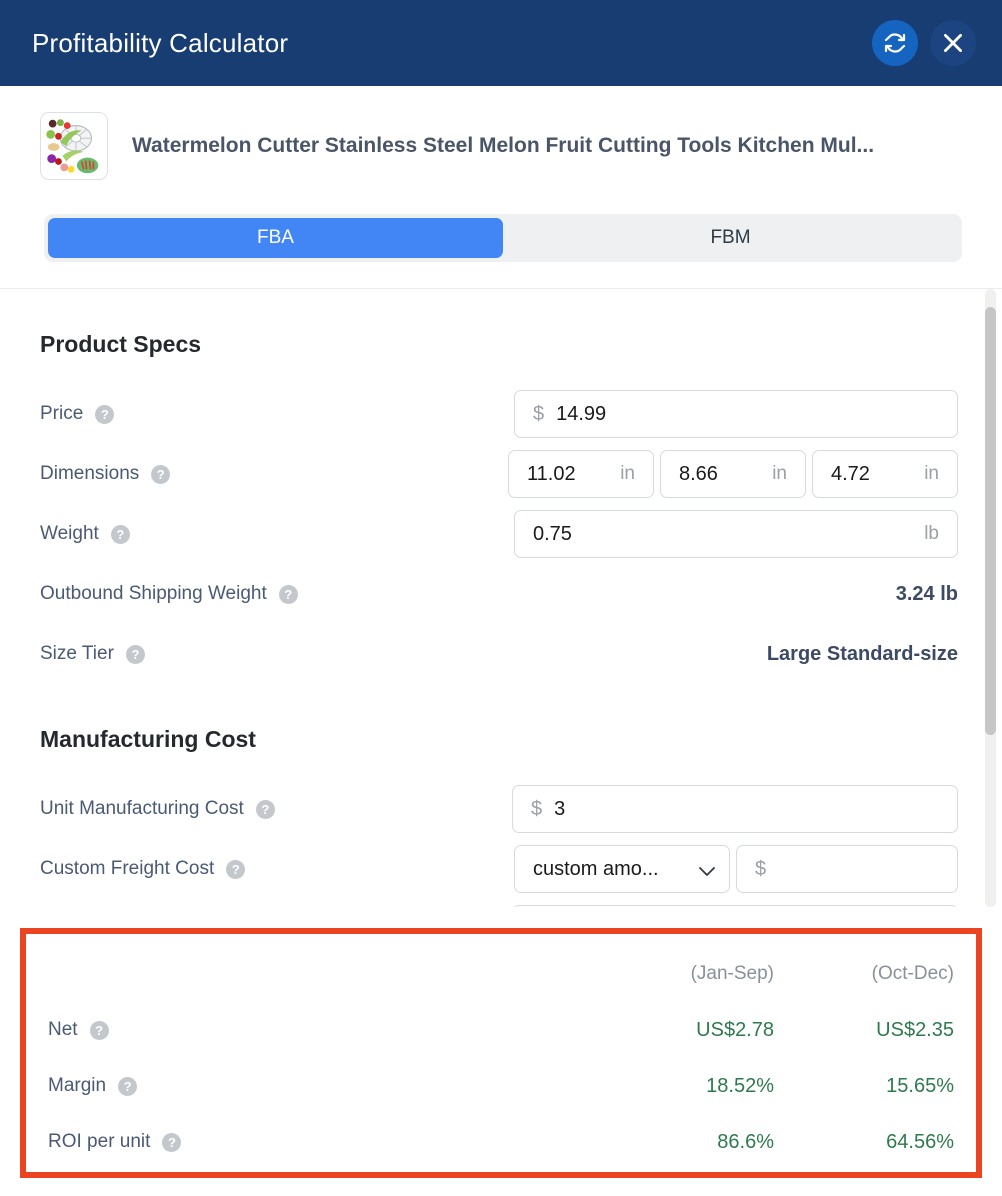 This screenshot has width=1002, height=1196. I want to click on dimension-height-input: 4.72 in, so click(885, 474).